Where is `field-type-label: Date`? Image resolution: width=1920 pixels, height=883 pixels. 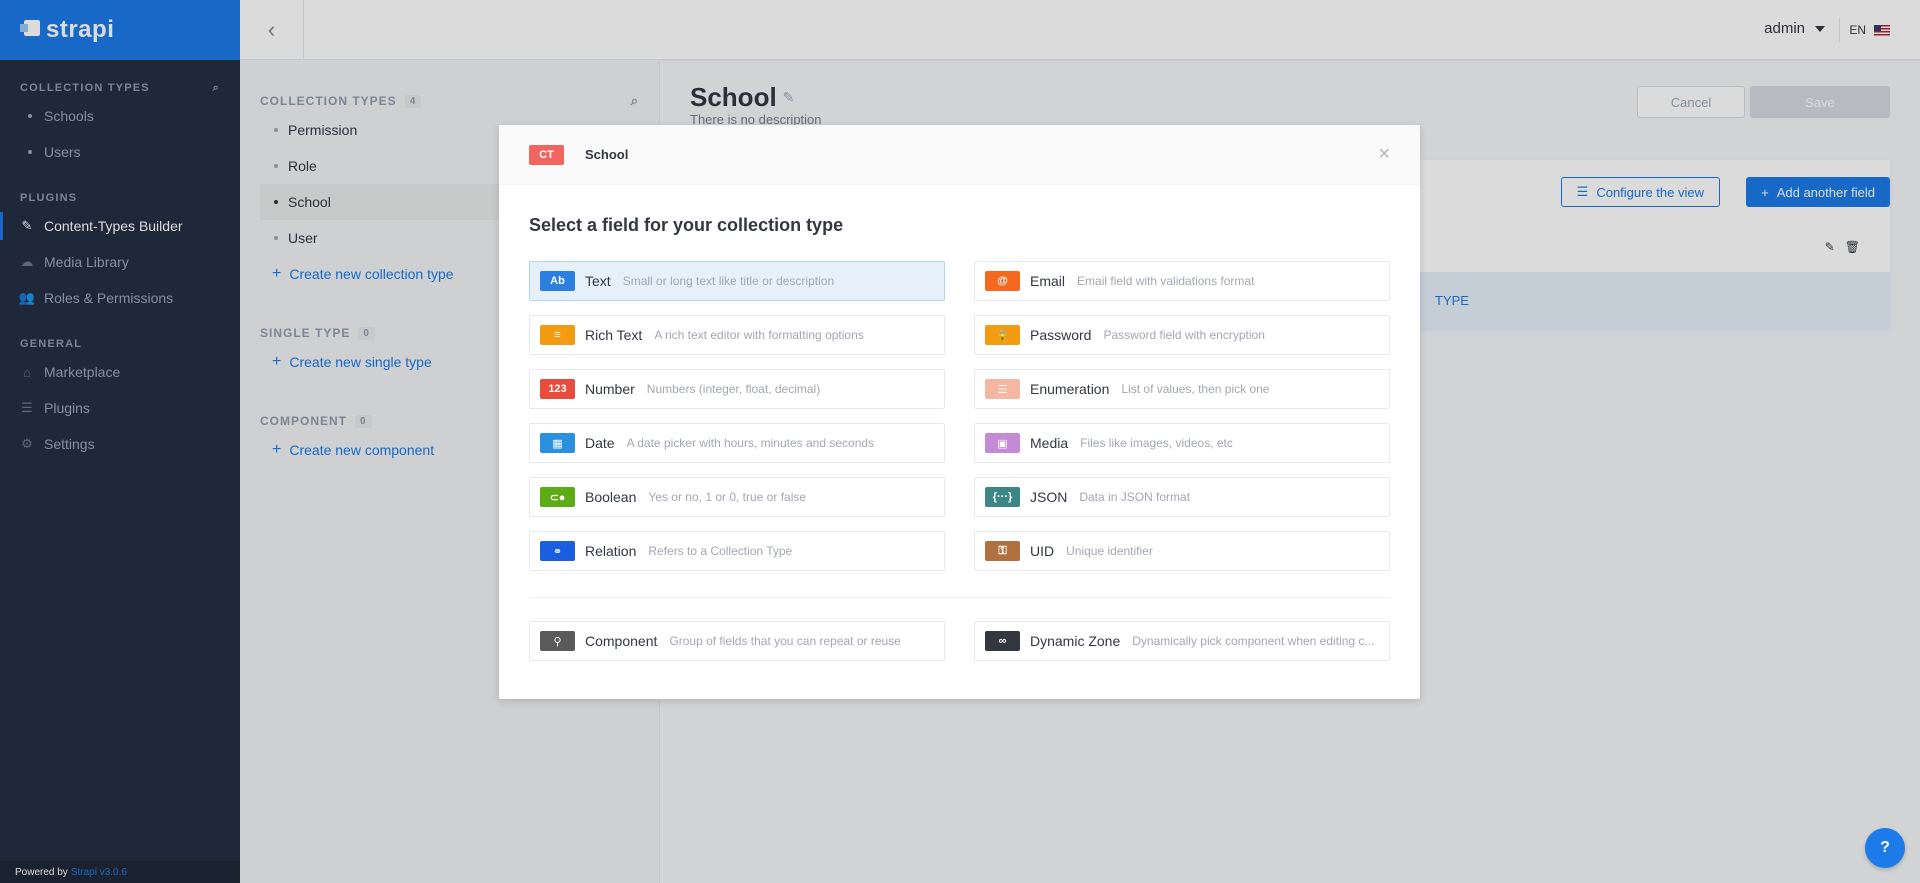
field-type-label: Date is located at coordinates (600, 443).